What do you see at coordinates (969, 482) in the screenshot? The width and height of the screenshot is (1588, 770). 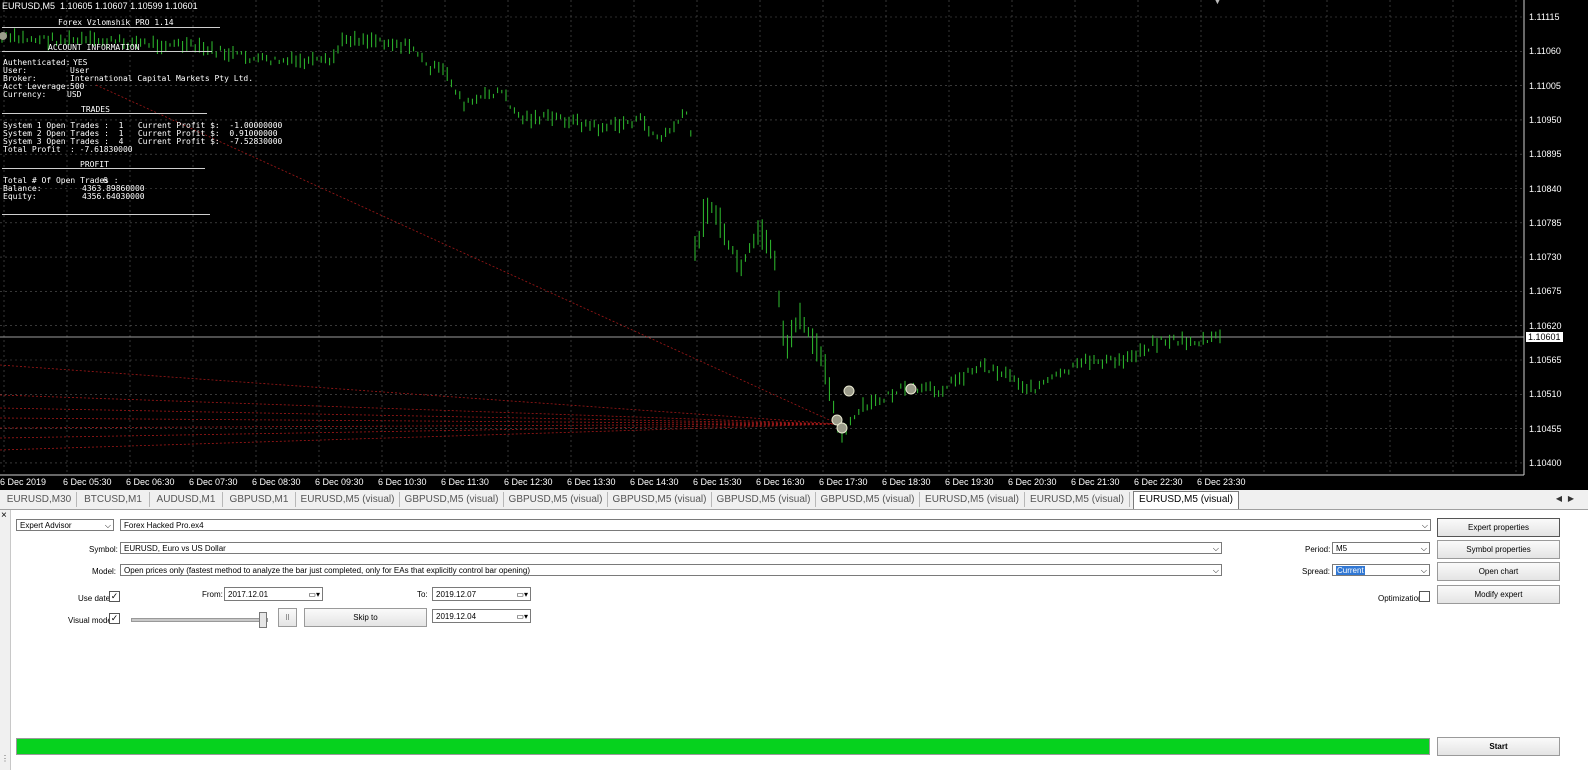 I see `time-tick-label: 6 Dec 19:30` at bounding box center [969, 482].